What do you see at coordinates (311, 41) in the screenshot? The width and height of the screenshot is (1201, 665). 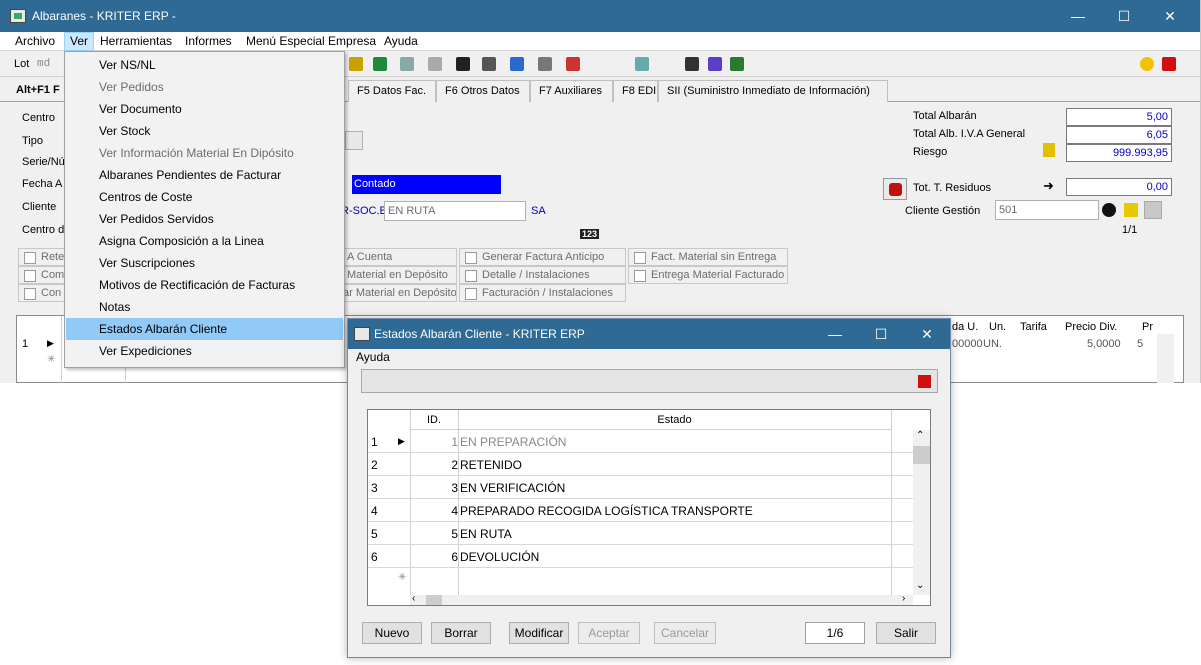 I see `menu-especial-empresa: Menú Especial Empresa` at bounding box center [311, 41].